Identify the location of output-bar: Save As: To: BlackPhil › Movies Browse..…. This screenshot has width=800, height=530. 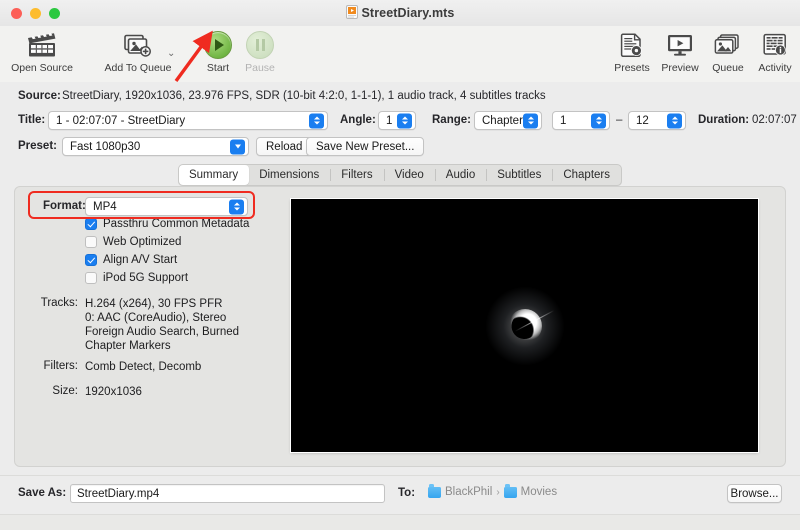
(400, 495).